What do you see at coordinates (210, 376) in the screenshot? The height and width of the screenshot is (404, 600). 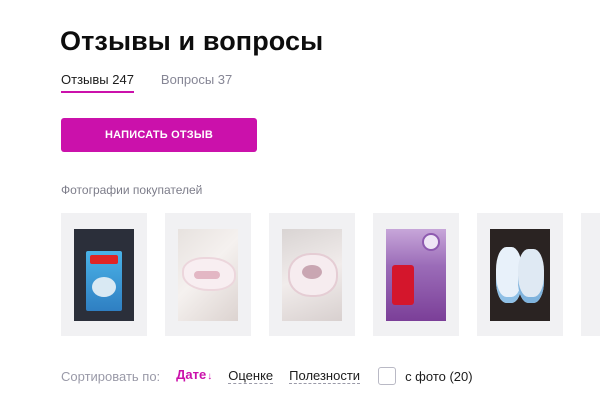 I see `arrow-down-icon: ↓` at bounding box center [210, 376].